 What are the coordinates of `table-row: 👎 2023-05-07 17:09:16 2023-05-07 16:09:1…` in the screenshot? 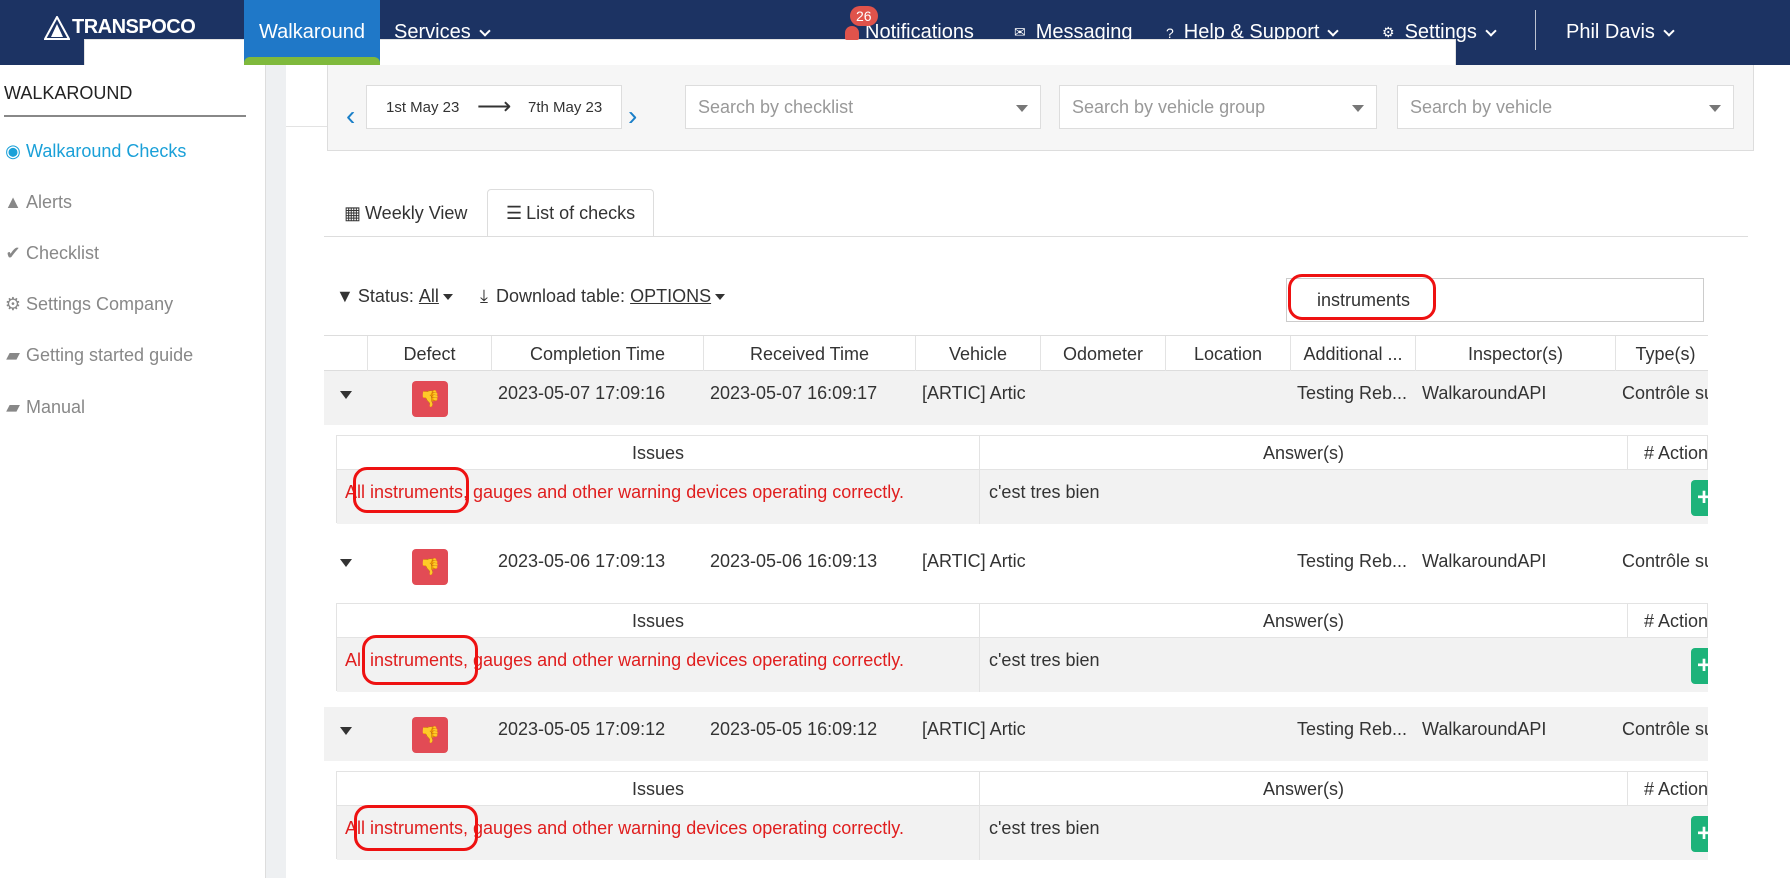 It's located at (1016, 398).